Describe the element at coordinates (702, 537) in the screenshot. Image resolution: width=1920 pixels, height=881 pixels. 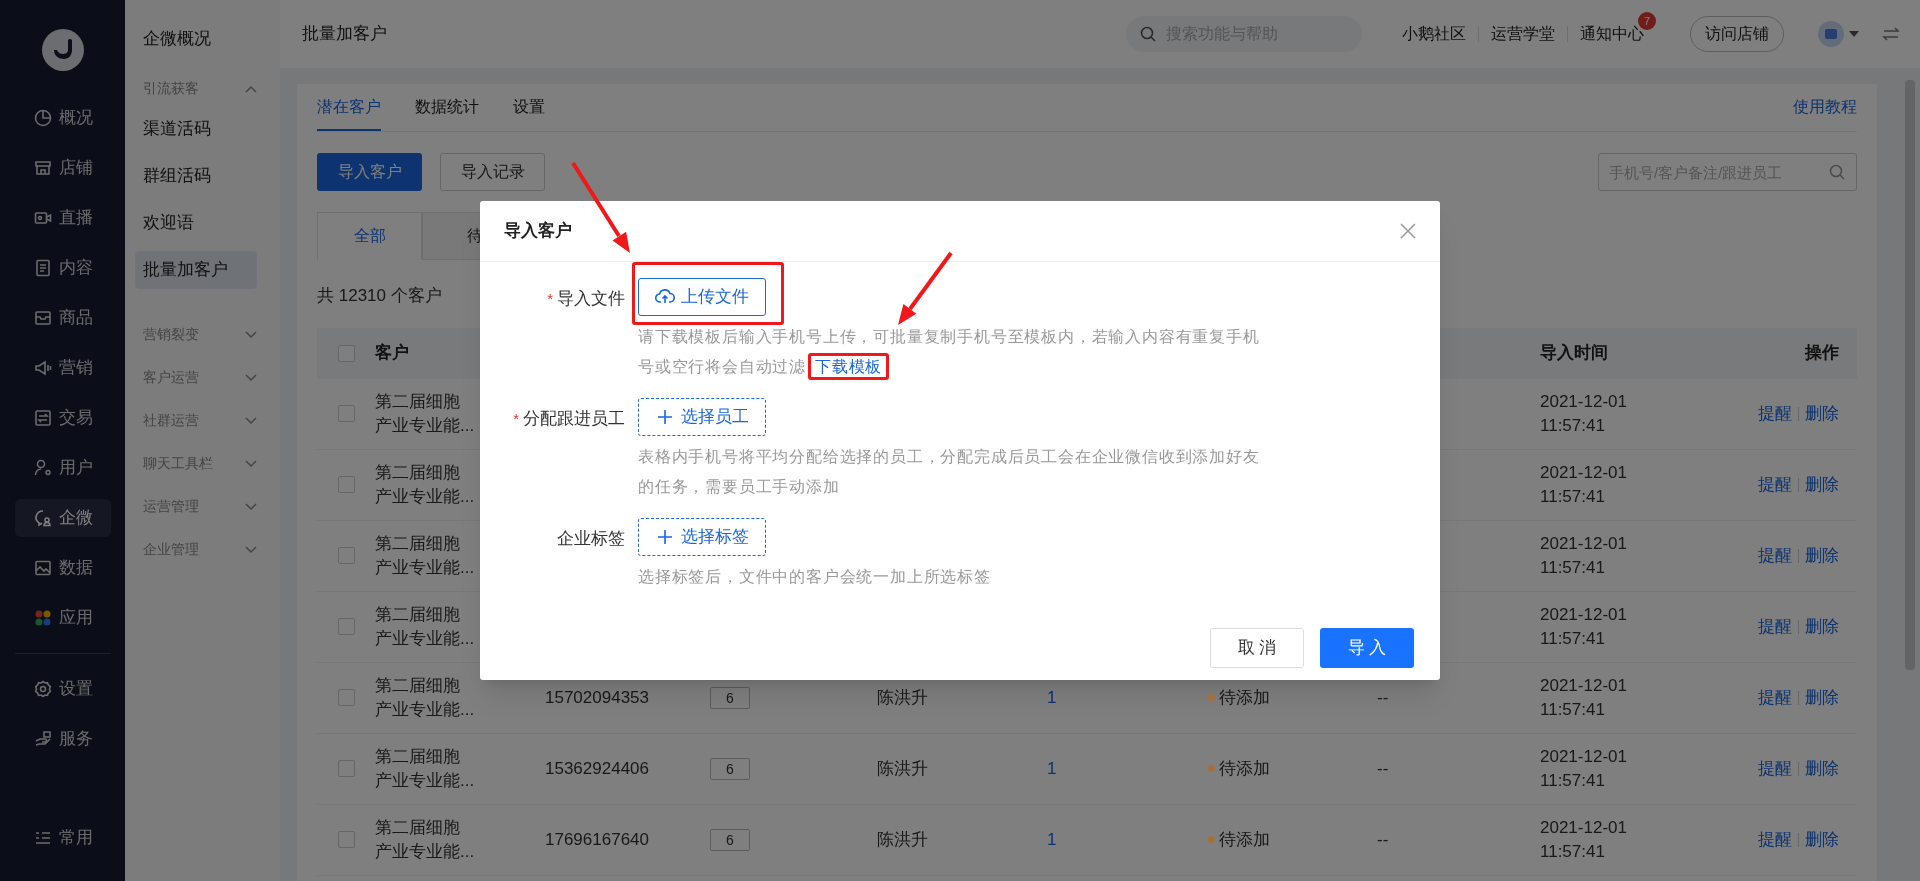
I see `select-button: 选择标签` at that location.